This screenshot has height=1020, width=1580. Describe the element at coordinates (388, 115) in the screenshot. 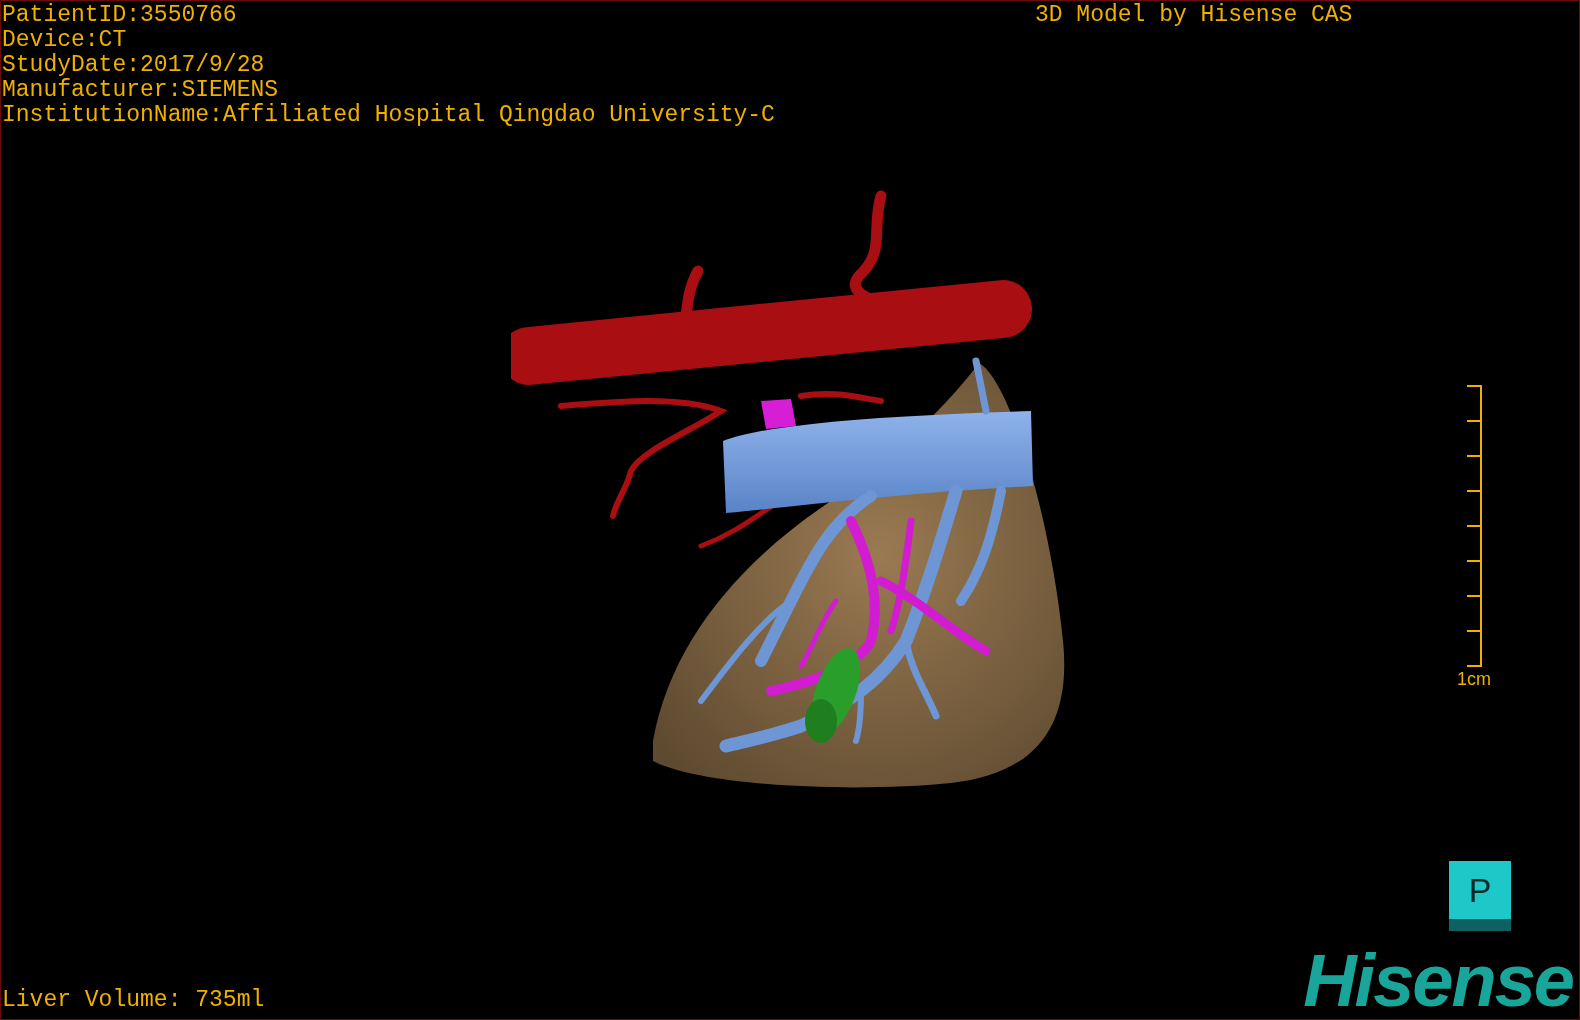

I see `info-line: InstitutionName:Affiliated Hospital Qingdao University-C` at that location.